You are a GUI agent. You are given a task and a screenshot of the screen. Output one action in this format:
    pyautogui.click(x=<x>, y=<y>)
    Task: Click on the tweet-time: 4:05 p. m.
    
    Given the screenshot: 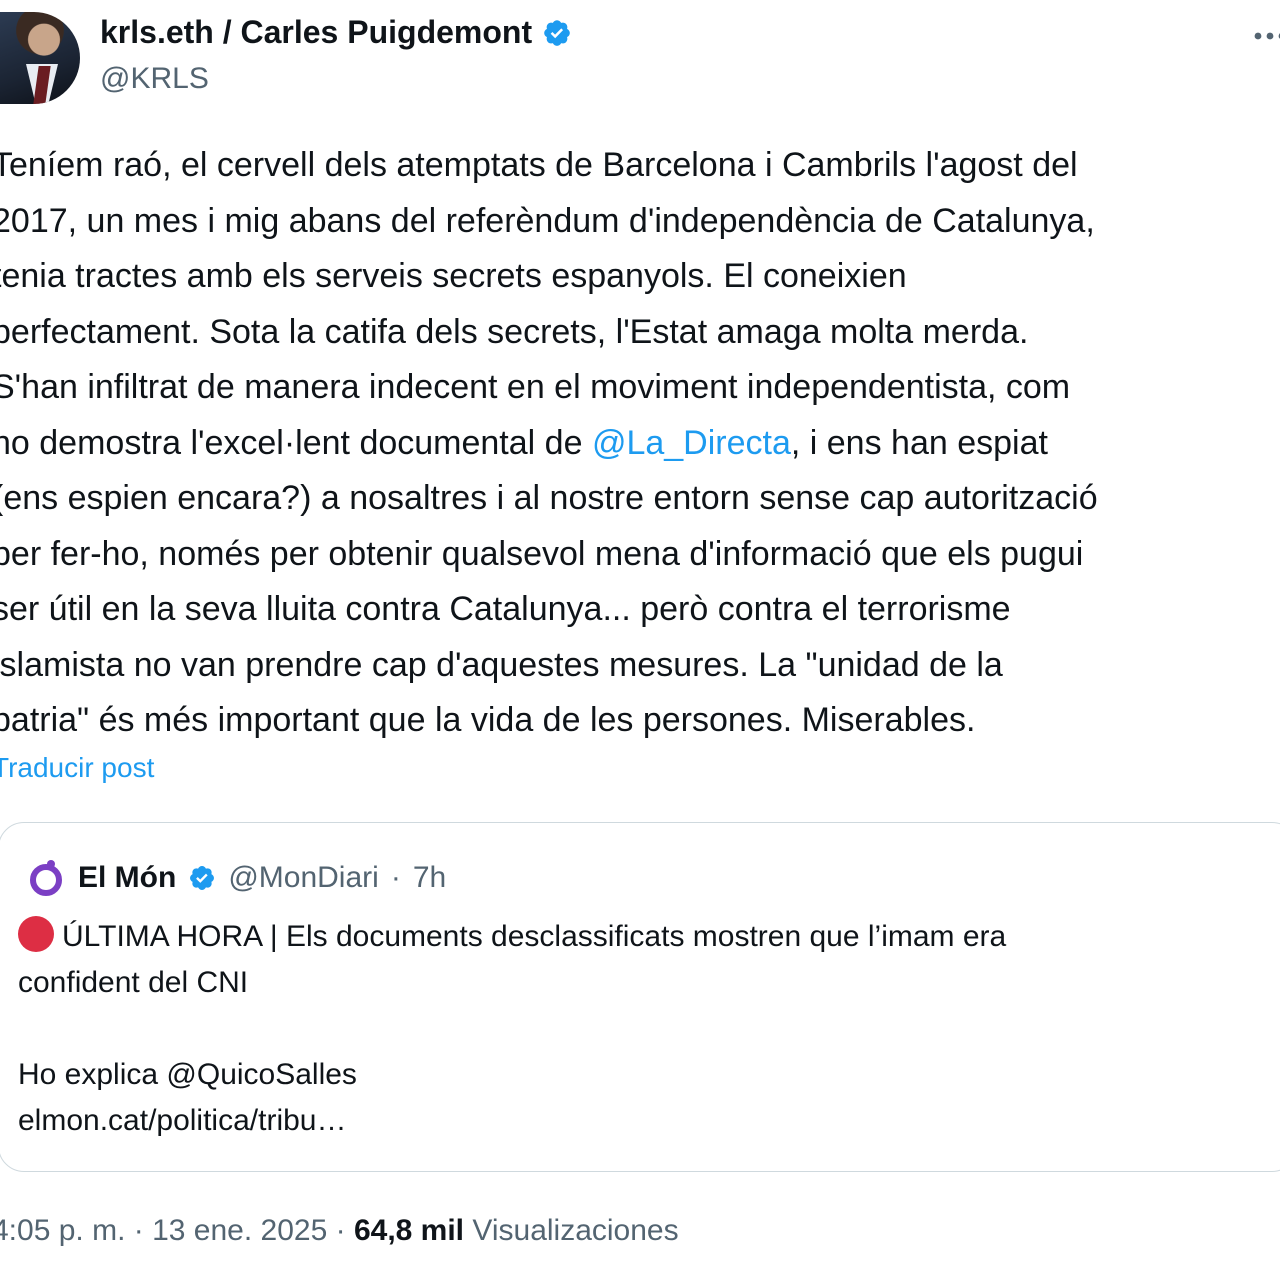 What is the action you would take?
    pyautogui.click(x=62, y=1230)
    